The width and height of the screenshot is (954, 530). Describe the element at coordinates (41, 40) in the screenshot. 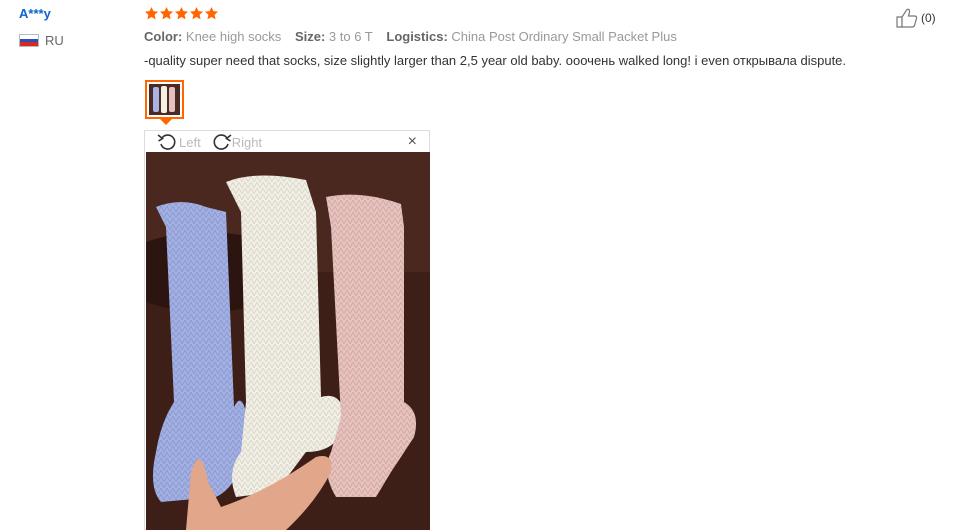

I see `reviewer-country: RU` at that location.